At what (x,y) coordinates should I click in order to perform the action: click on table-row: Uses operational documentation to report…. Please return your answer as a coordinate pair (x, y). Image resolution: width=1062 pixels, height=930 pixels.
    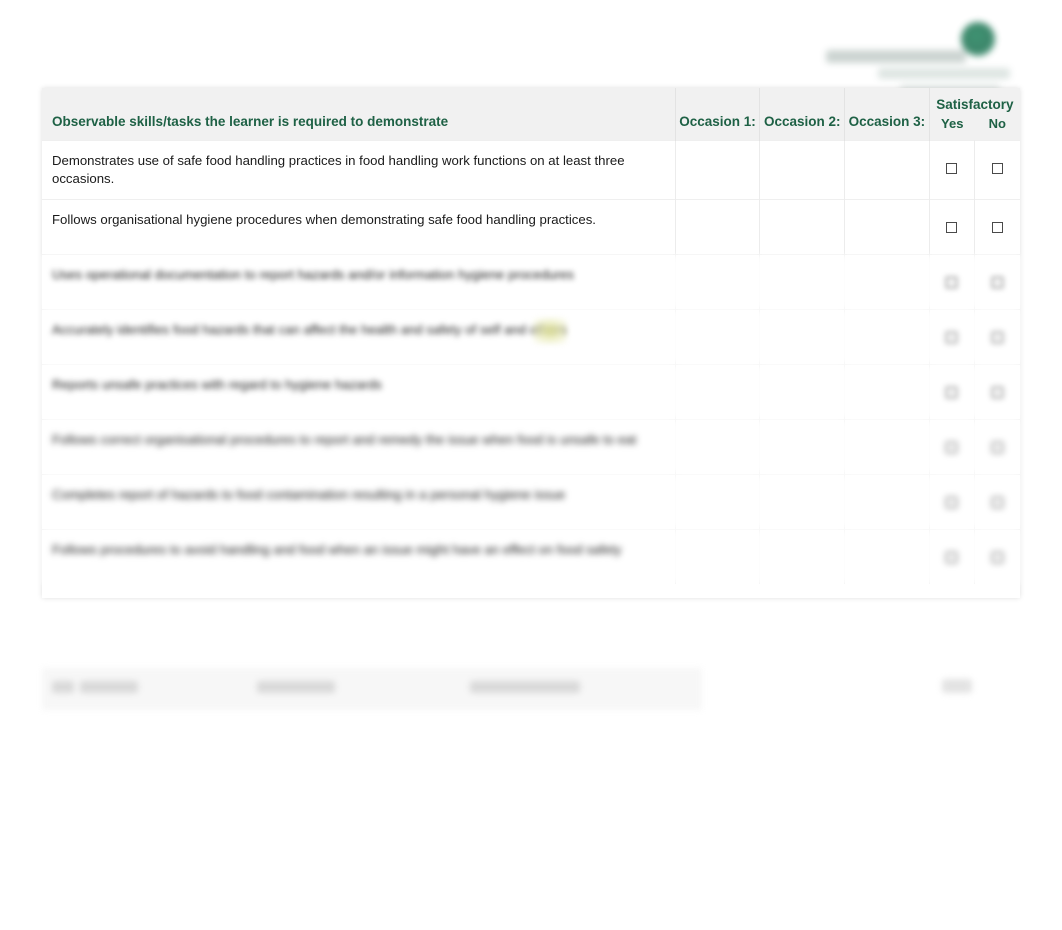
    Looking at the image, I should click on (531, 281).